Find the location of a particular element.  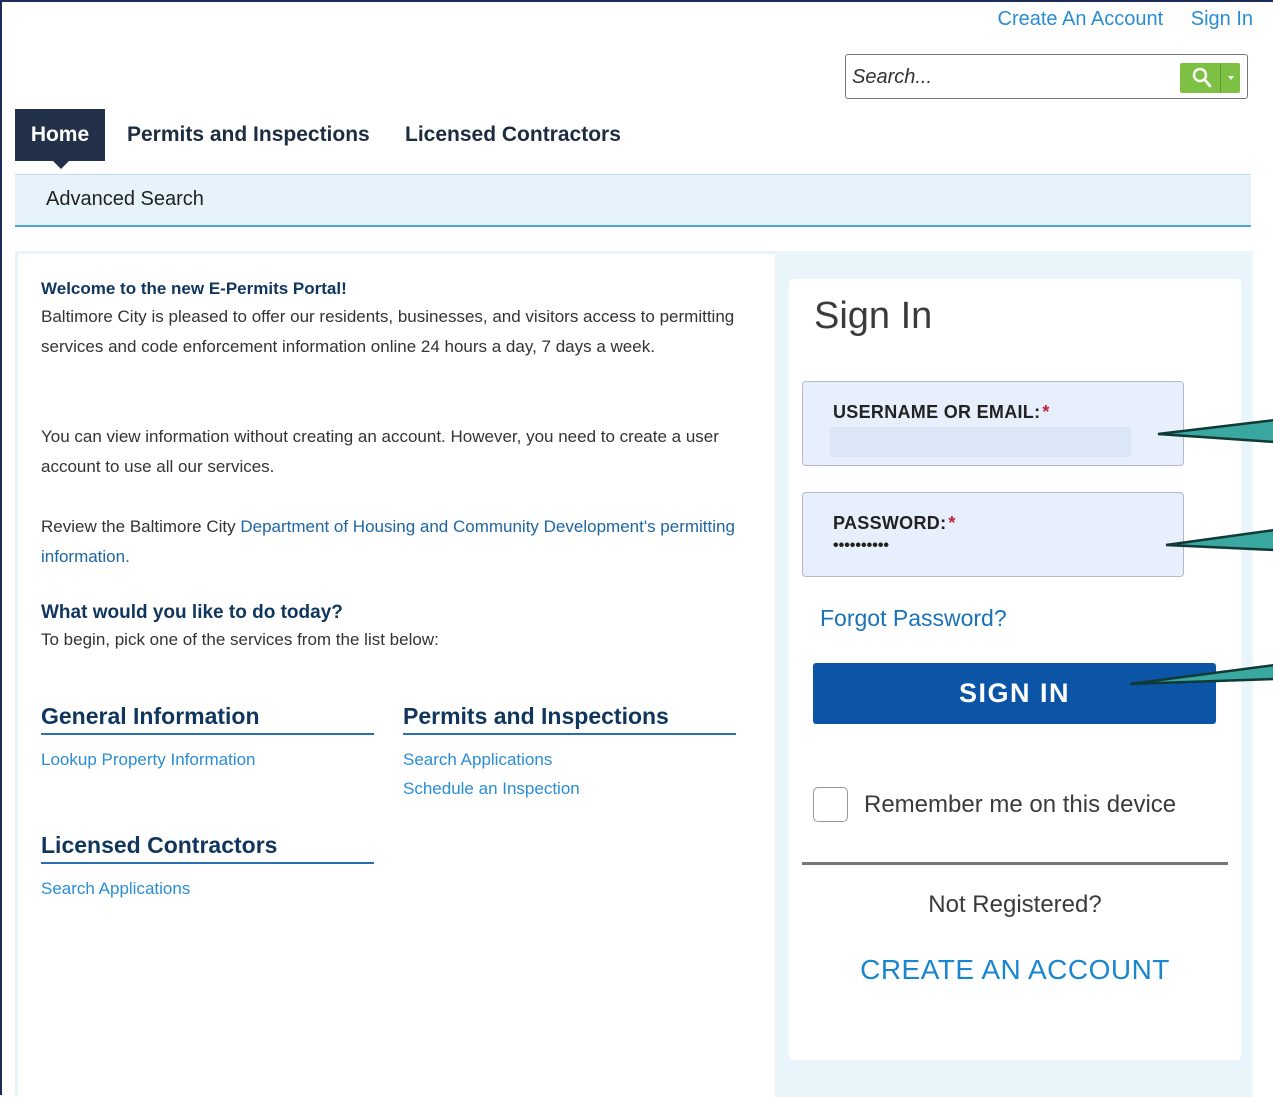

search-box is located at coordinates (1046, 76).